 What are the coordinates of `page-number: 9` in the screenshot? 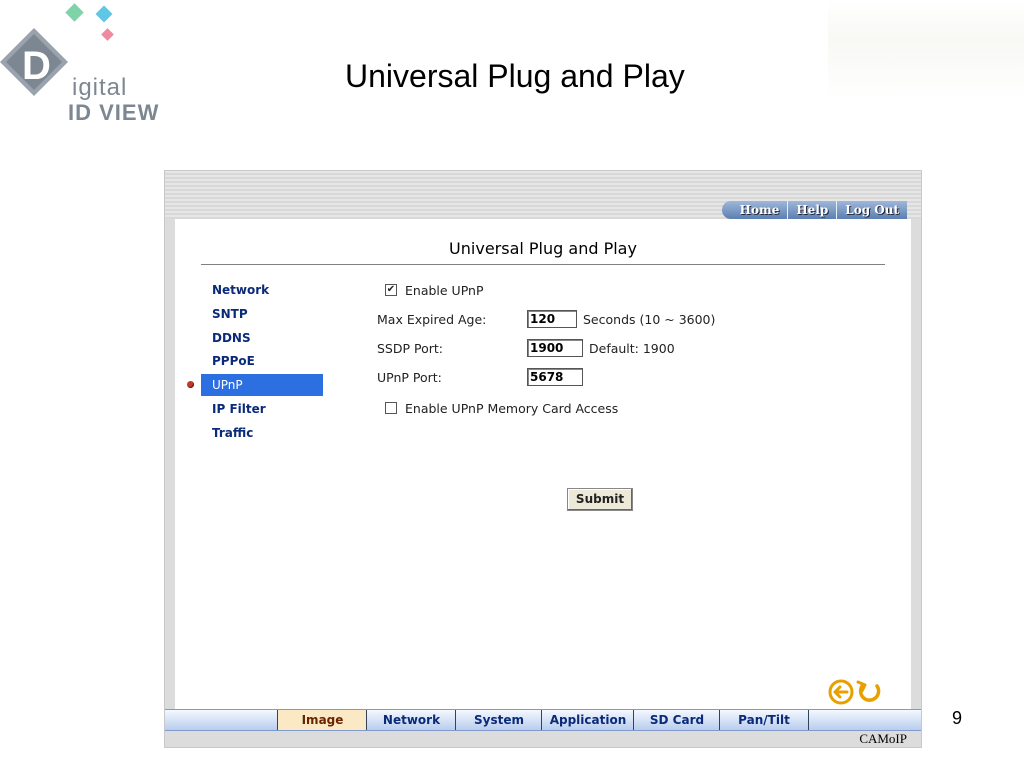 It's located at (957, 718).